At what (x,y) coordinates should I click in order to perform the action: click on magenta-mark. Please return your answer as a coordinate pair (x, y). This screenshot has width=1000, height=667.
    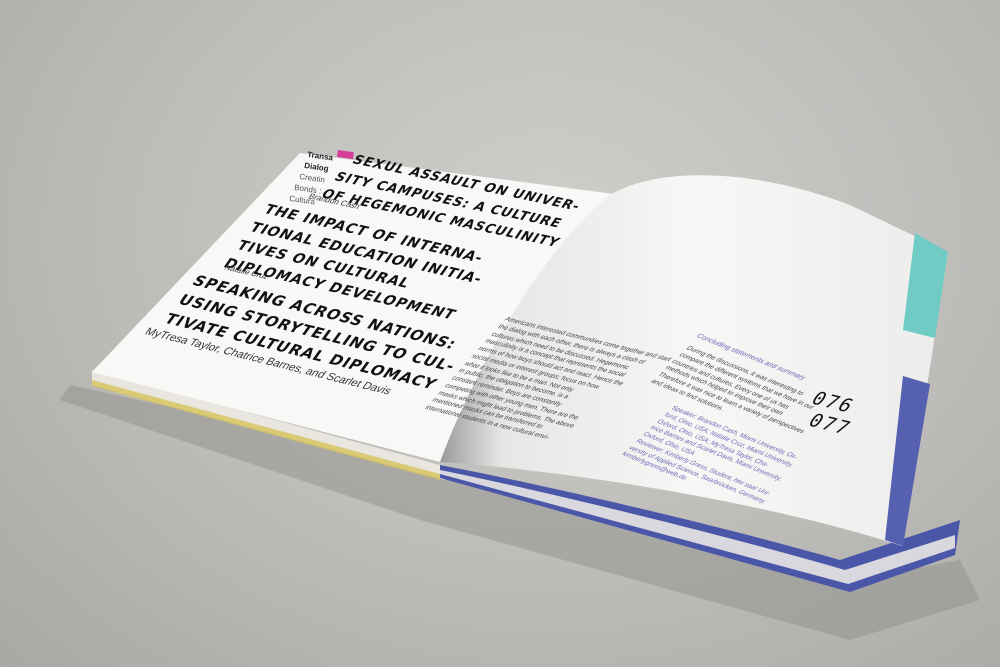
    Looking at the image, I should click on (345, 155).